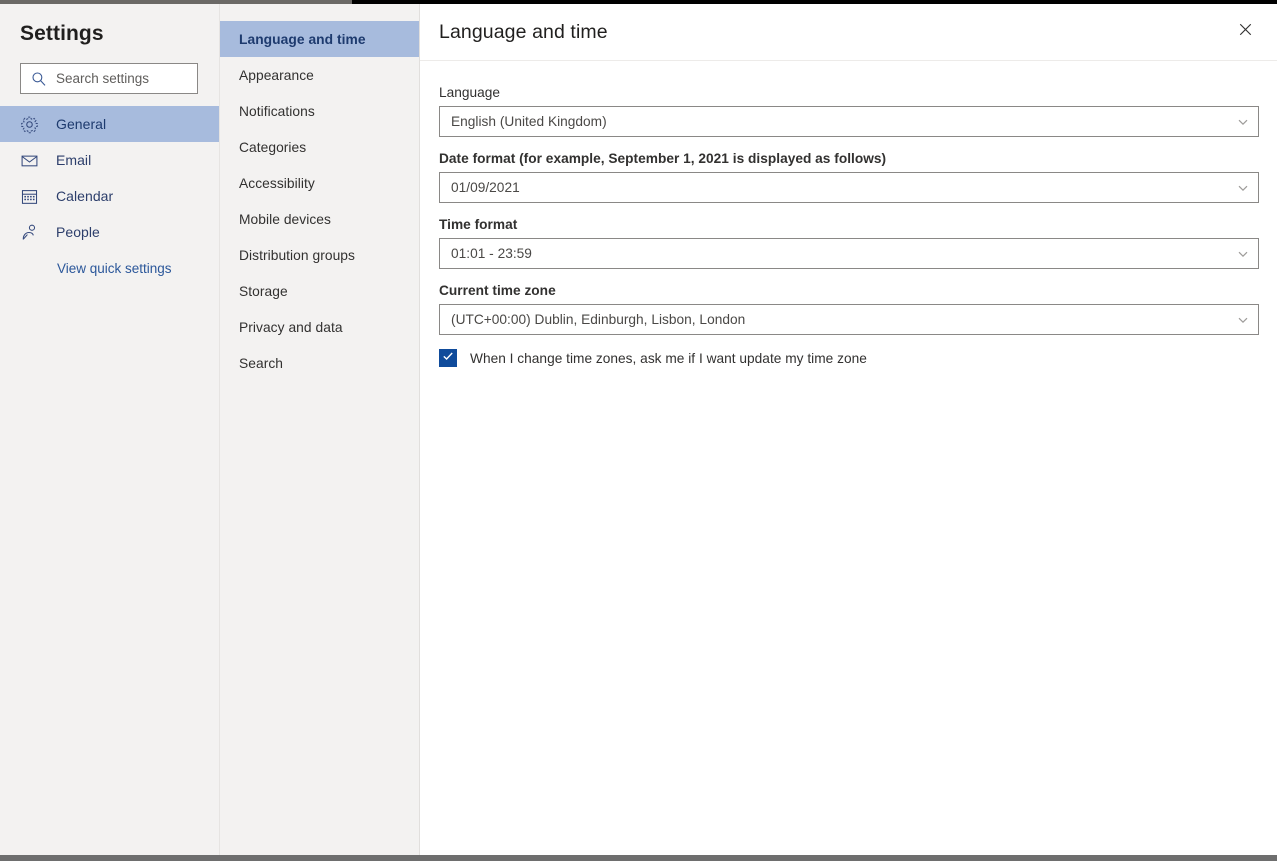  I want to click on envelope-icon, so click(29, 160).